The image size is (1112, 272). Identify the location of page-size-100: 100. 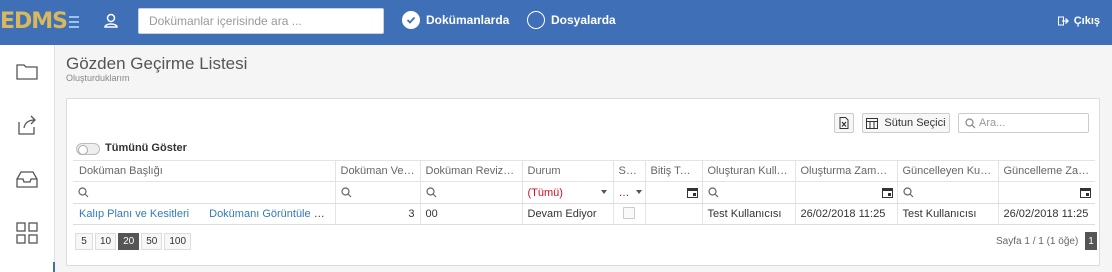
(178, 241).